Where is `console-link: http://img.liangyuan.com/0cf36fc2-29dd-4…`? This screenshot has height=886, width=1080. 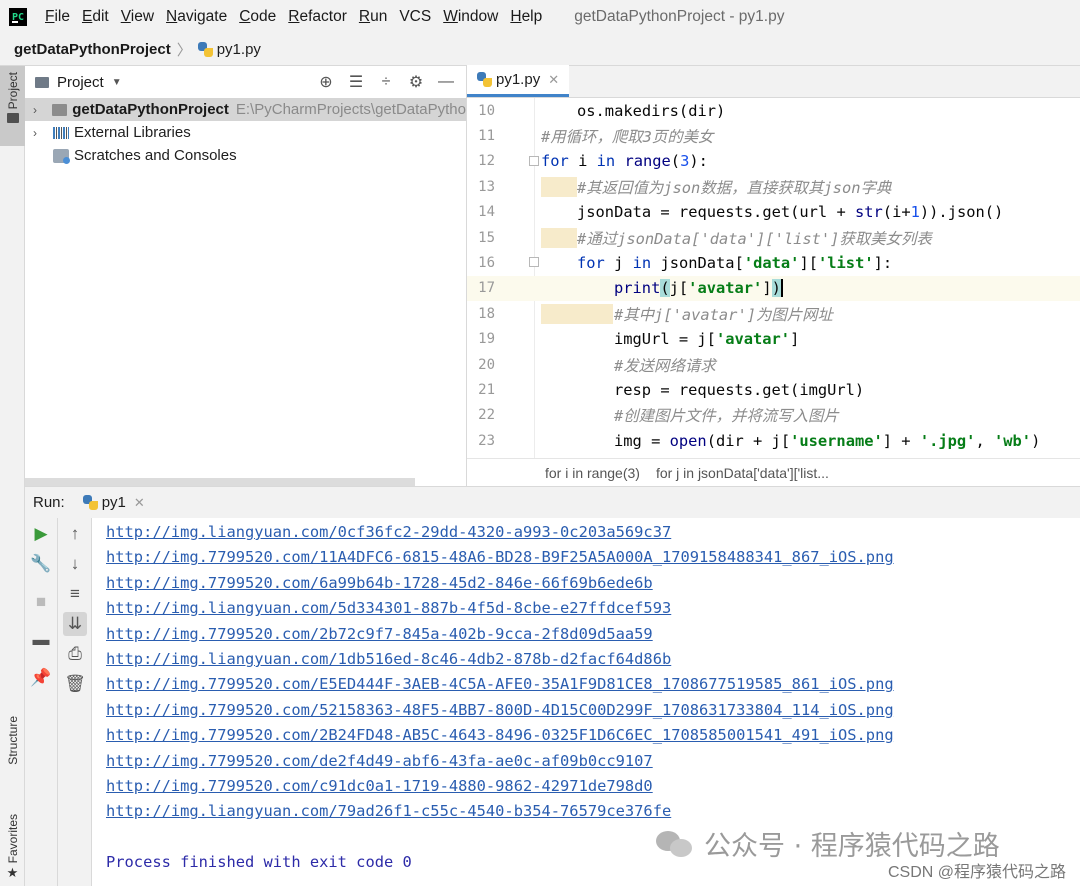
console-link: http://img.liangyuan.com/0cf36fc2-29dd-4… is located at coordinates (388, 532).